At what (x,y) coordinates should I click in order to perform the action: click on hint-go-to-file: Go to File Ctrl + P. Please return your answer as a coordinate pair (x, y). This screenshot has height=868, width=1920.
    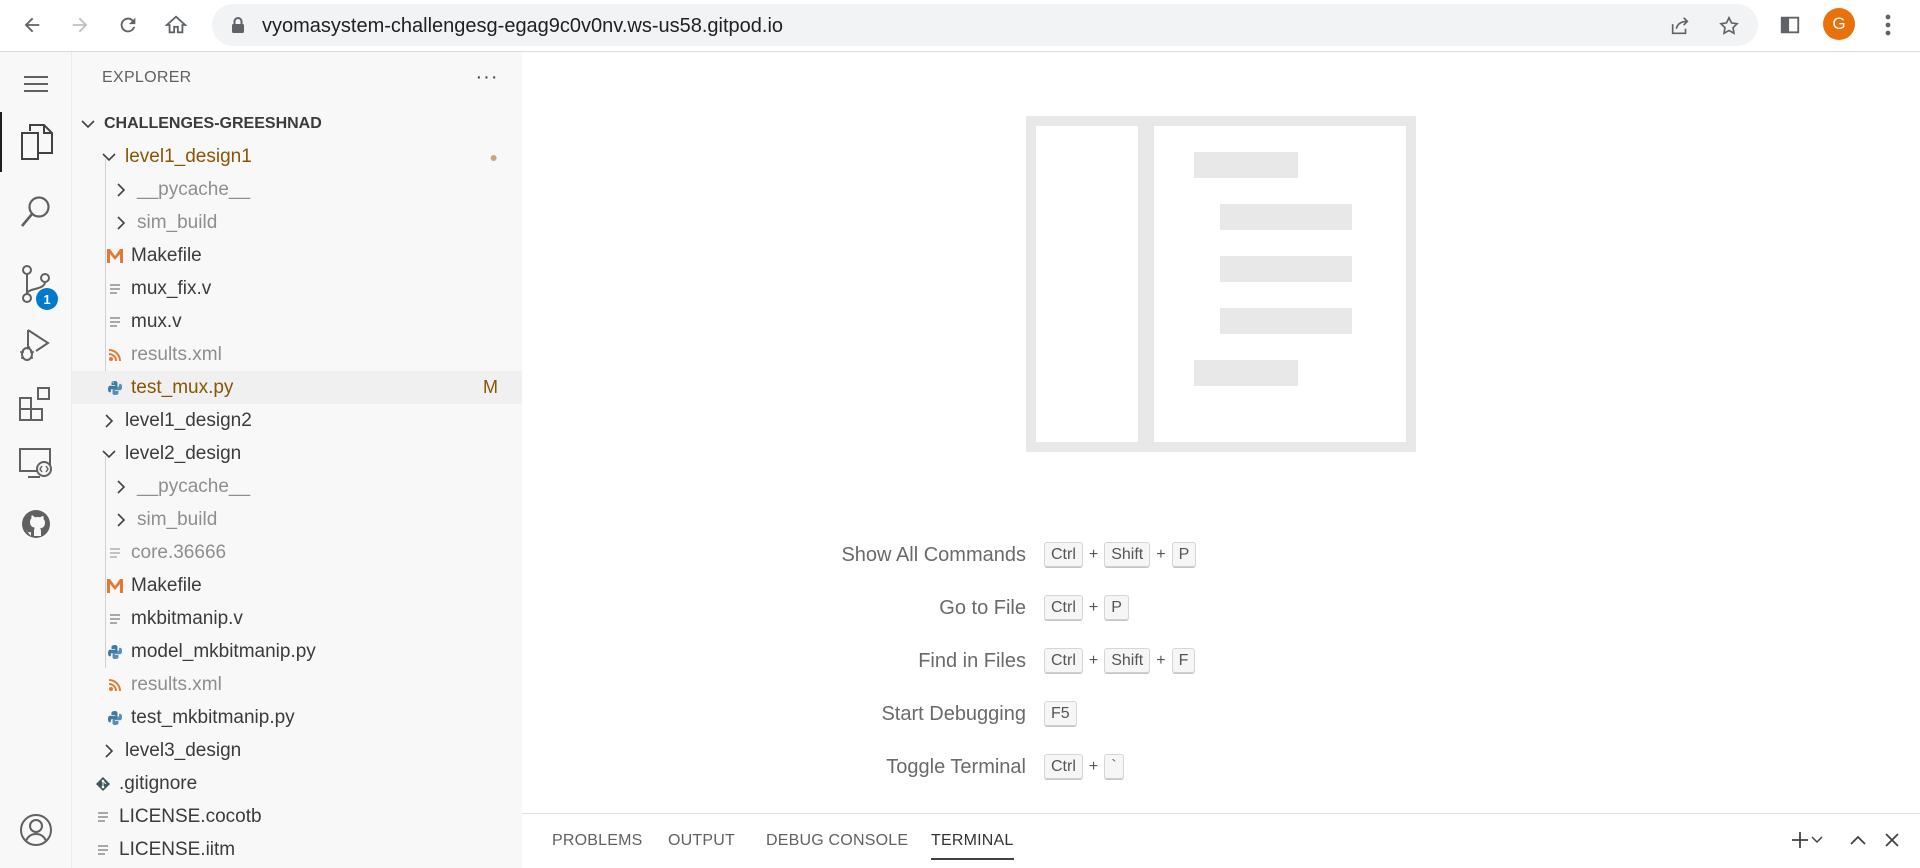
    Looking at the image, I should click on (1272, 608).